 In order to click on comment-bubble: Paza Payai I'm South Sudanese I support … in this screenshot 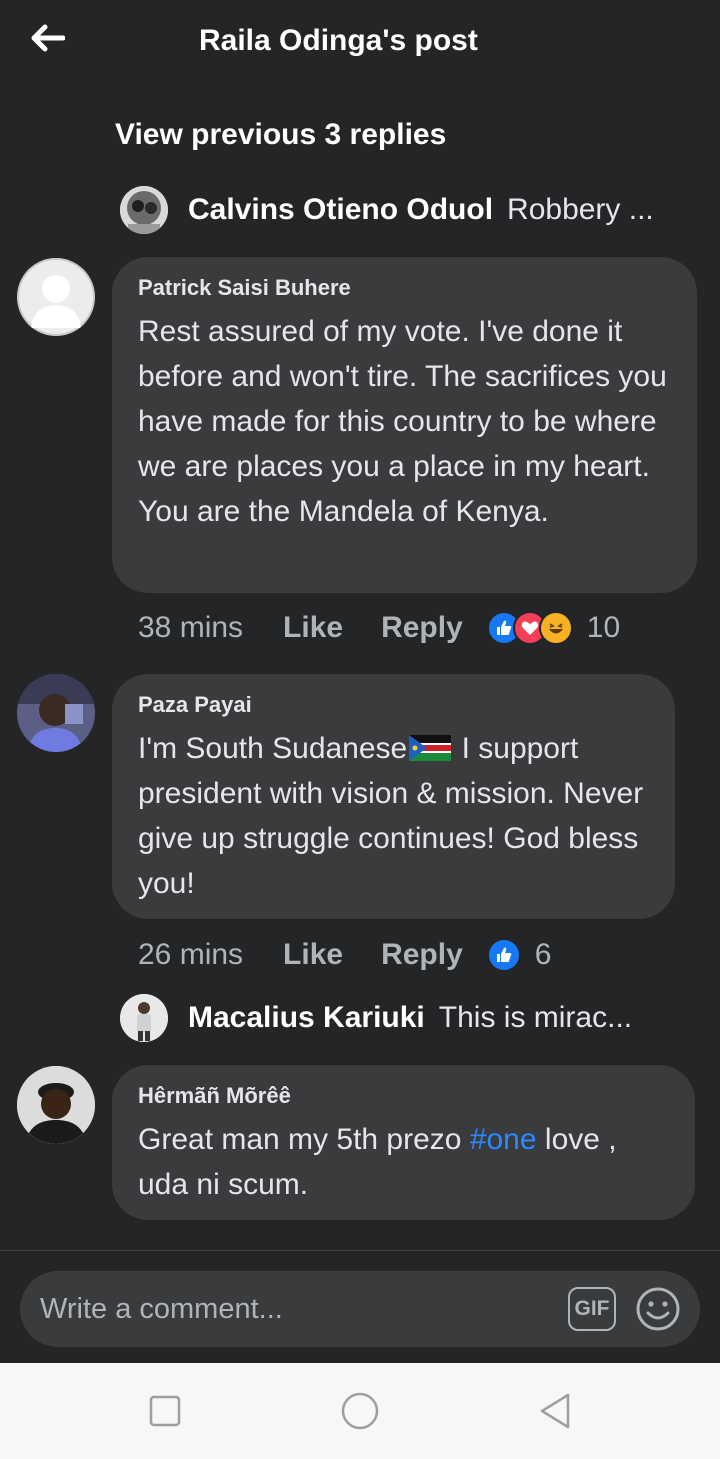, I will do `click(393, 796)`.